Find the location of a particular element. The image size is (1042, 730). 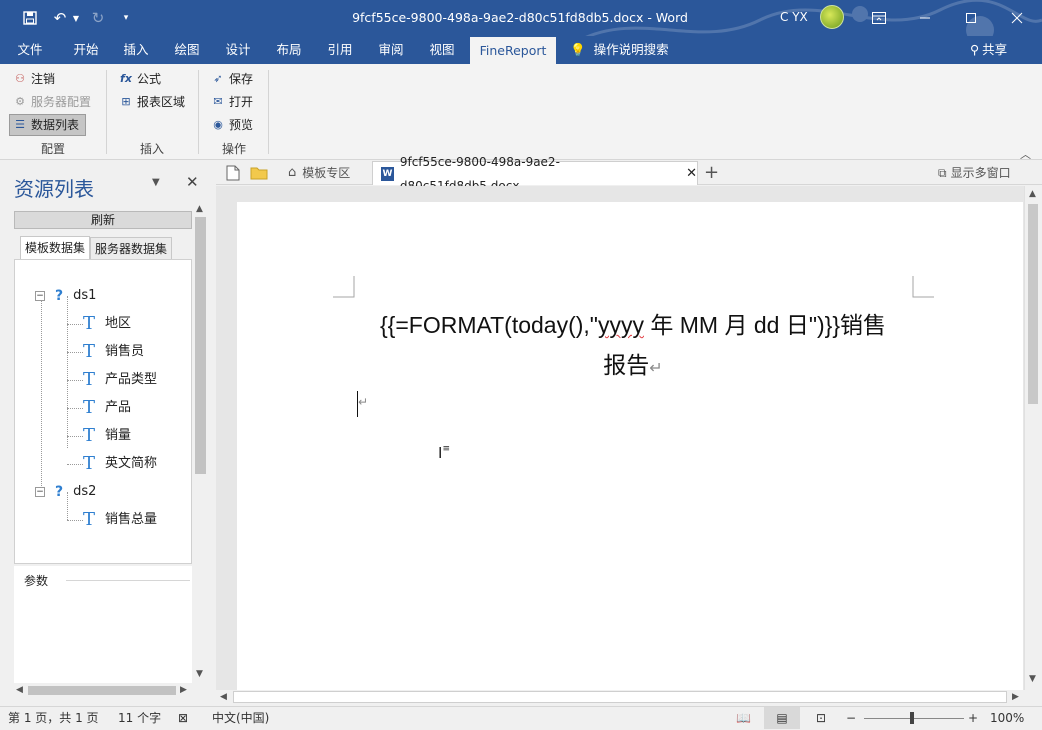

document-vertical-scrollbar: ▲ ▼ is located at coordinates (1032, 438).